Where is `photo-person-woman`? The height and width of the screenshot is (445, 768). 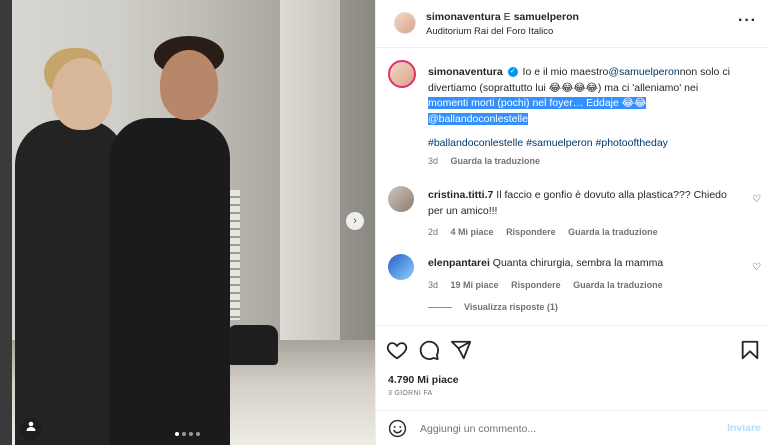 photo-person-woman is located at coordinates (70, 282).